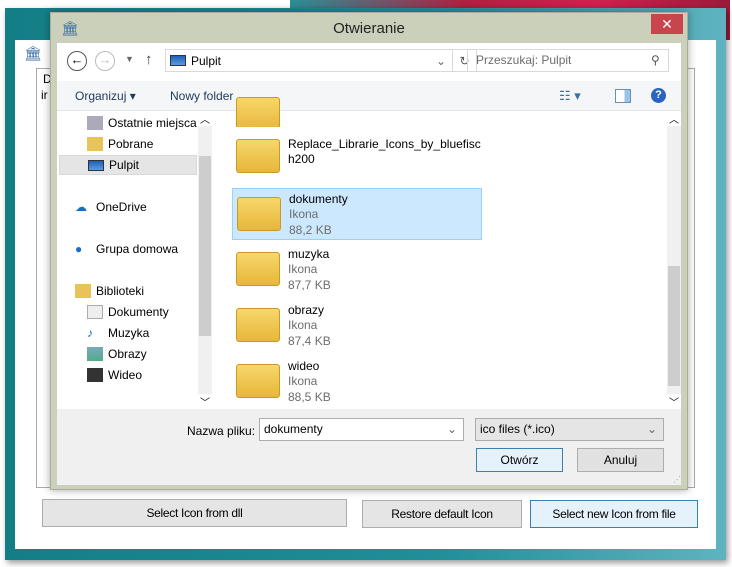 This screenshot has height=567, width=732. I want to click on nav-item-downloads: Pobrane, so click(120, 144).